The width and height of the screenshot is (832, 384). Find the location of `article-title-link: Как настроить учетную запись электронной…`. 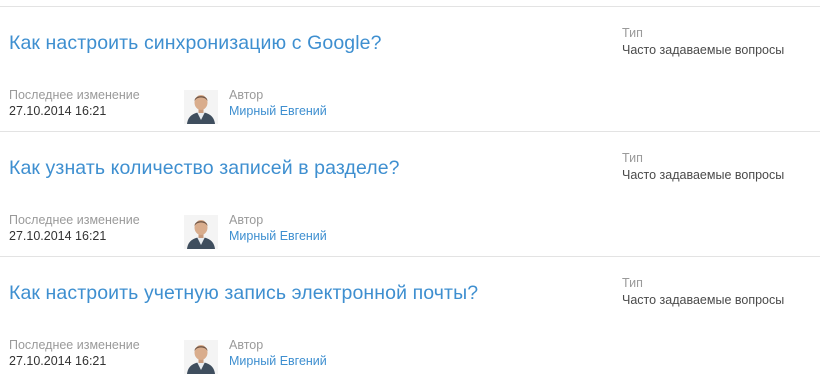

article-title-link: Как настроить учетную запись электронной… is located at coordinates (243, 293).